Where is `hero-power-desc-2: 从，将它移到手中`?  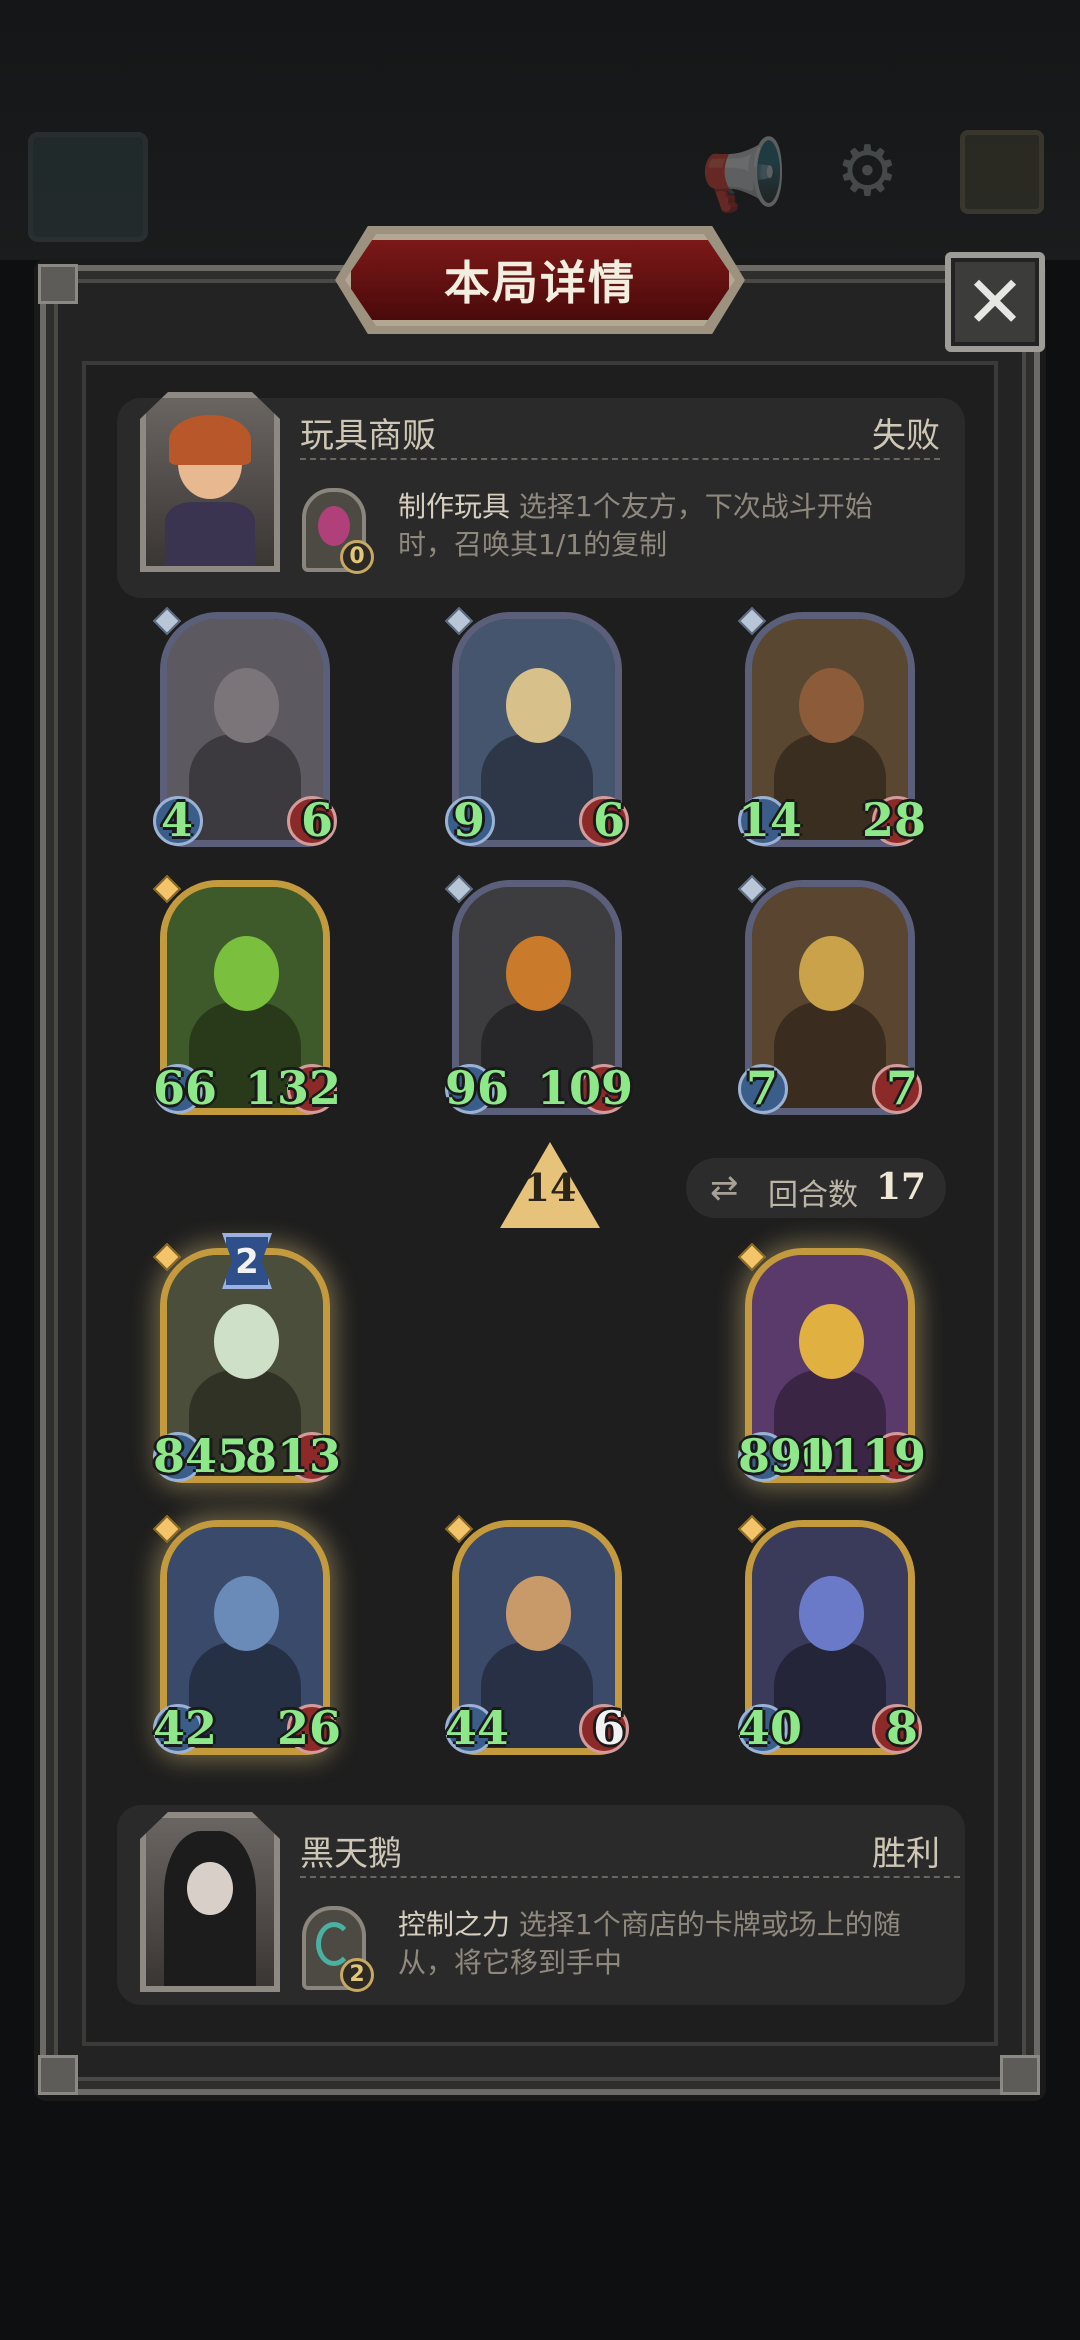 hero-power-desc-2: 从，将它移到手中 is located at coordinates (510, 1962).